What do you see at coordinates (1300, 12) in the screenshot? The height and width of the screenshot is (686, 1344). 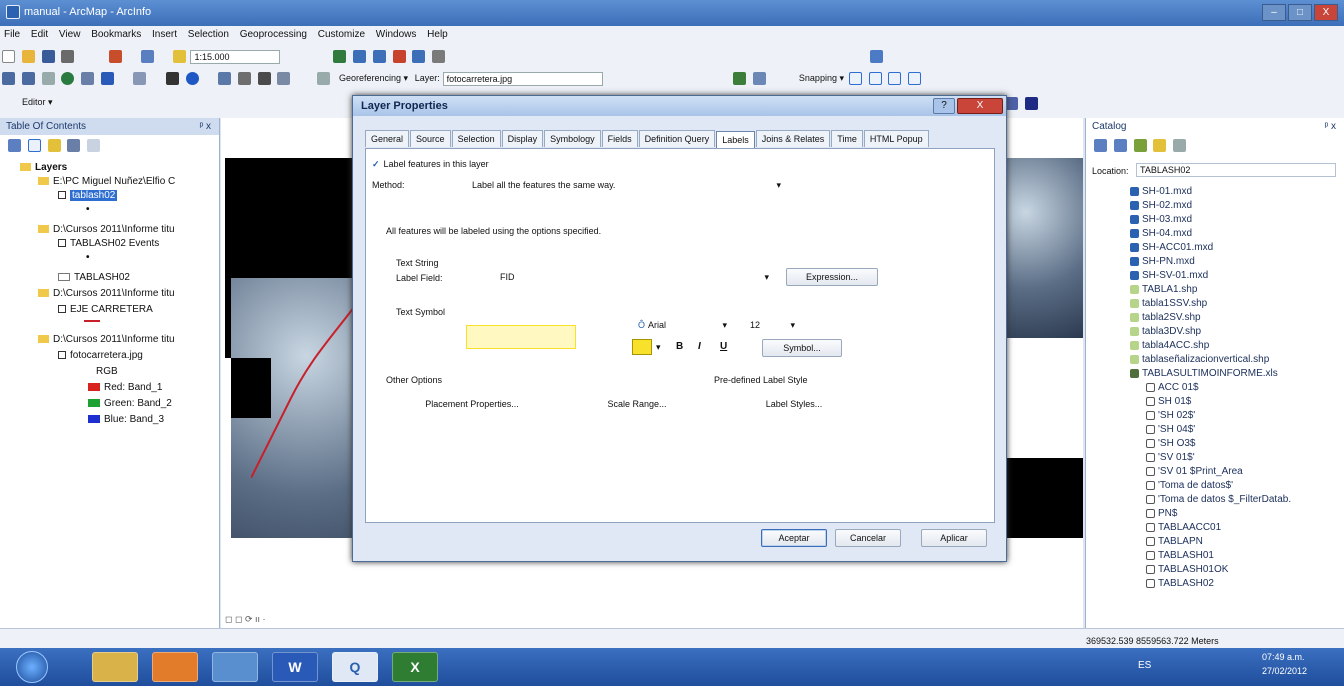 I see `maximize-button: □` at bounding box center [1300, 12].